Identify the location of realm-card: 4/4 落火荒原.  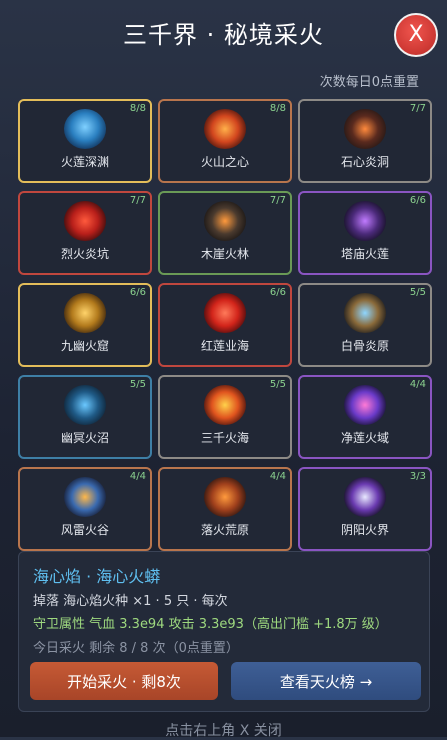
(225, 509).